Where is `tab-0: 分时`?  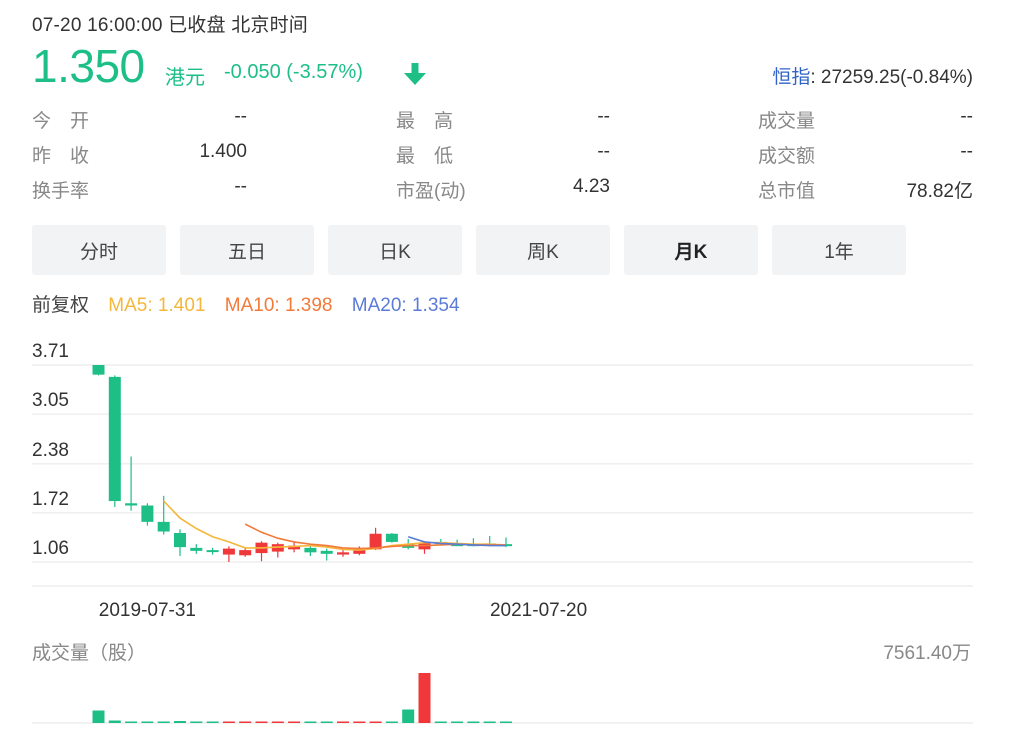
tab-0: 分时 is located at coordinates (99, 250).